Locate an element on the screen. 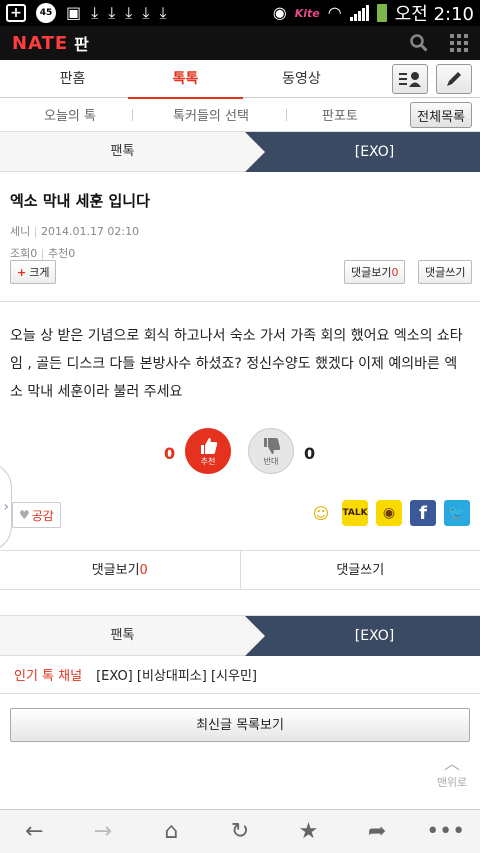  breadcrumb-bottom-channel: [EXO] is located at coordinates (362, 636).